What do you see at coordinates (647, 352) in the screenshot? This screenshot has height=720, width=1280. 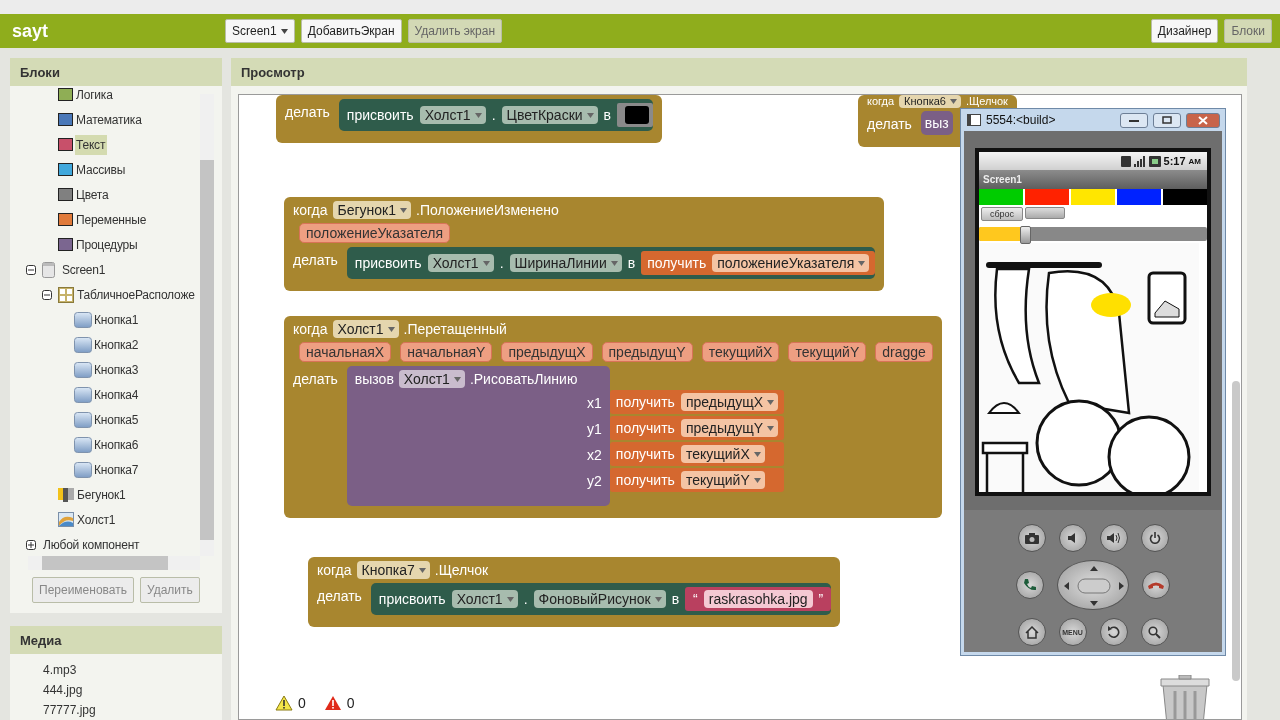 I see `parameter-chip: предыдущY` at bounding box center [647, 352].